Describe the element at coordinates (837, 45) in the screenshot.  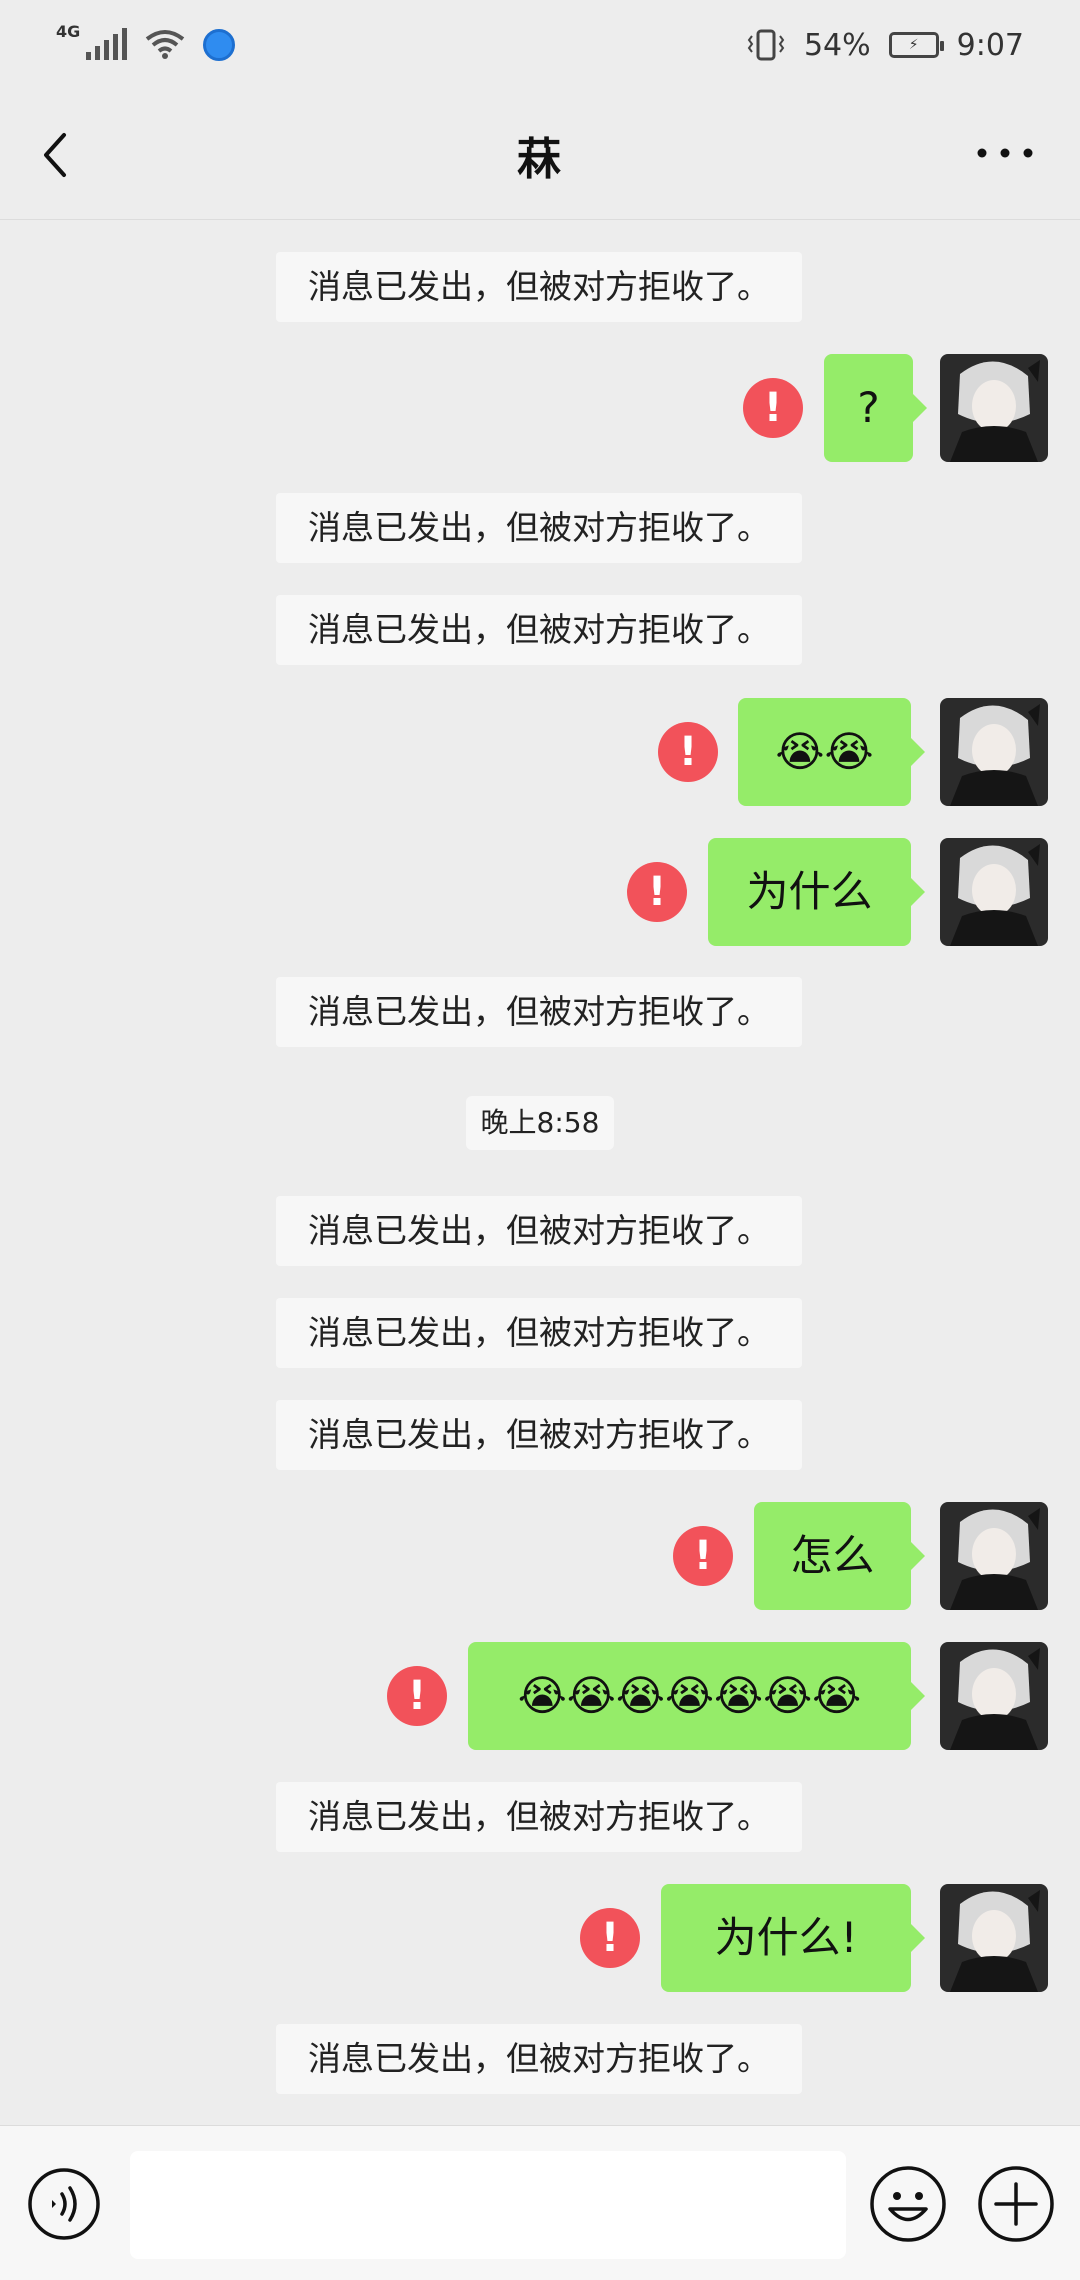
I see `battery-percent: 54%` at that location.